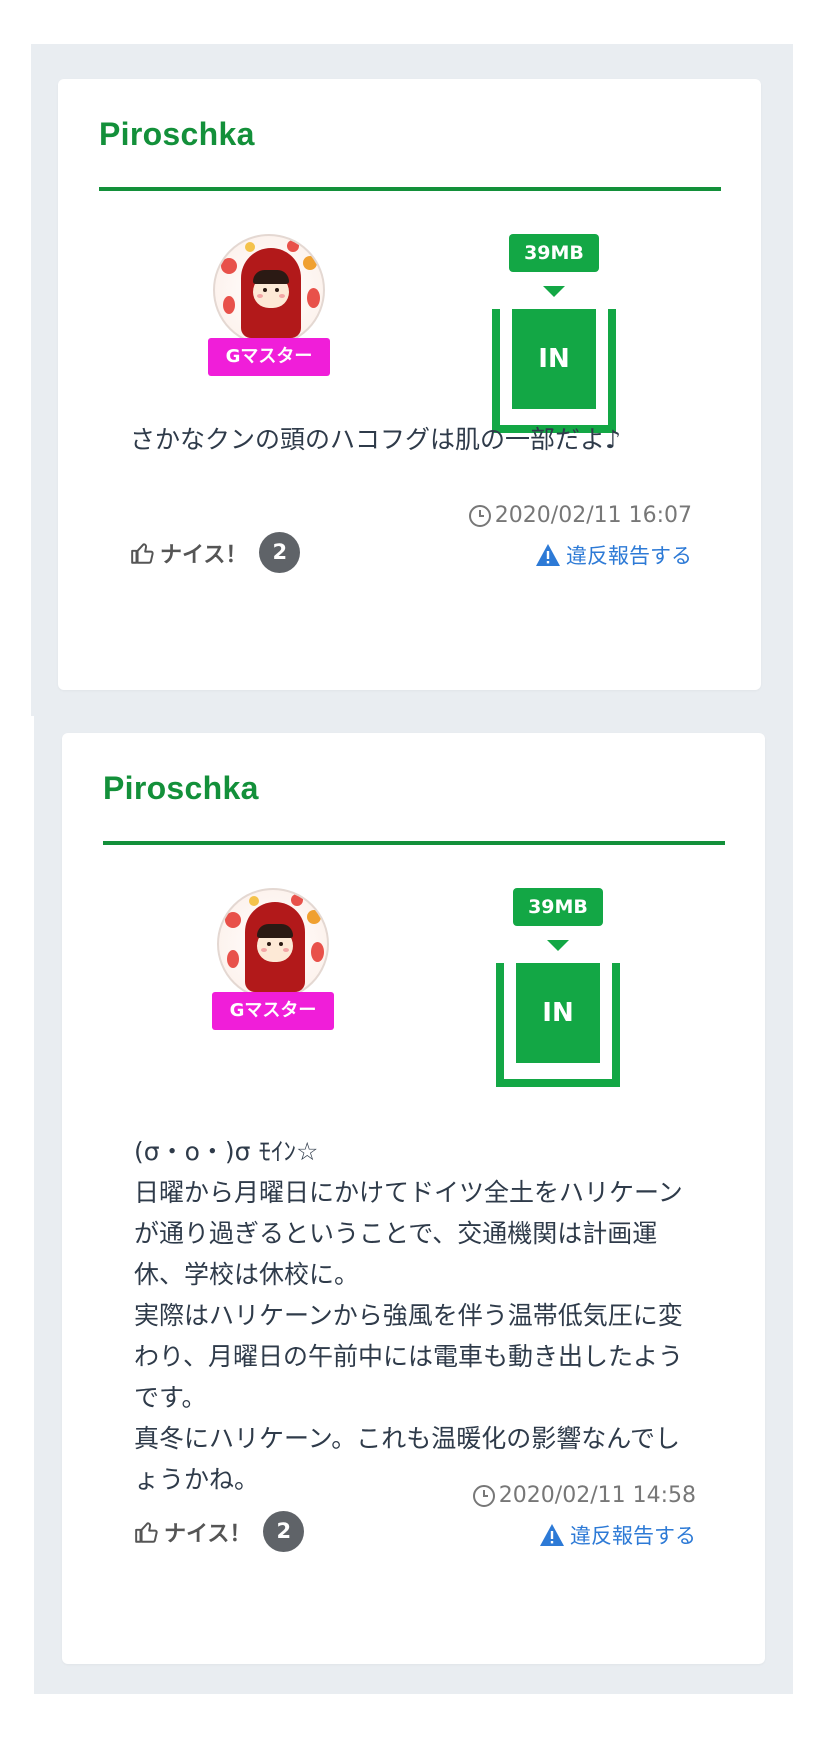  I want to click on post-meta: 2020/02/11 14:58 違反報告する, so click(584, 1516).